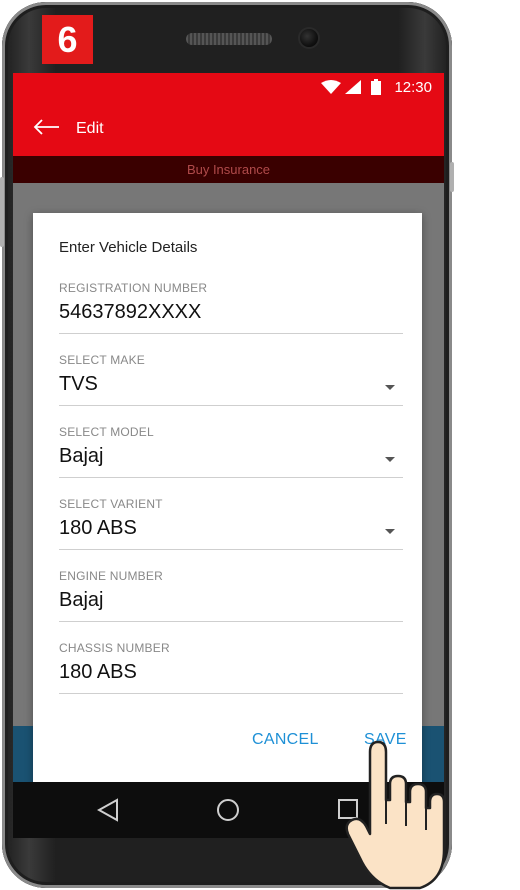 The width and height of the screenshot is (520, 890). What do you see at coordinates (376, 87) in the screenshot?
I see `battery-icon` at bounding box center [376, 87].